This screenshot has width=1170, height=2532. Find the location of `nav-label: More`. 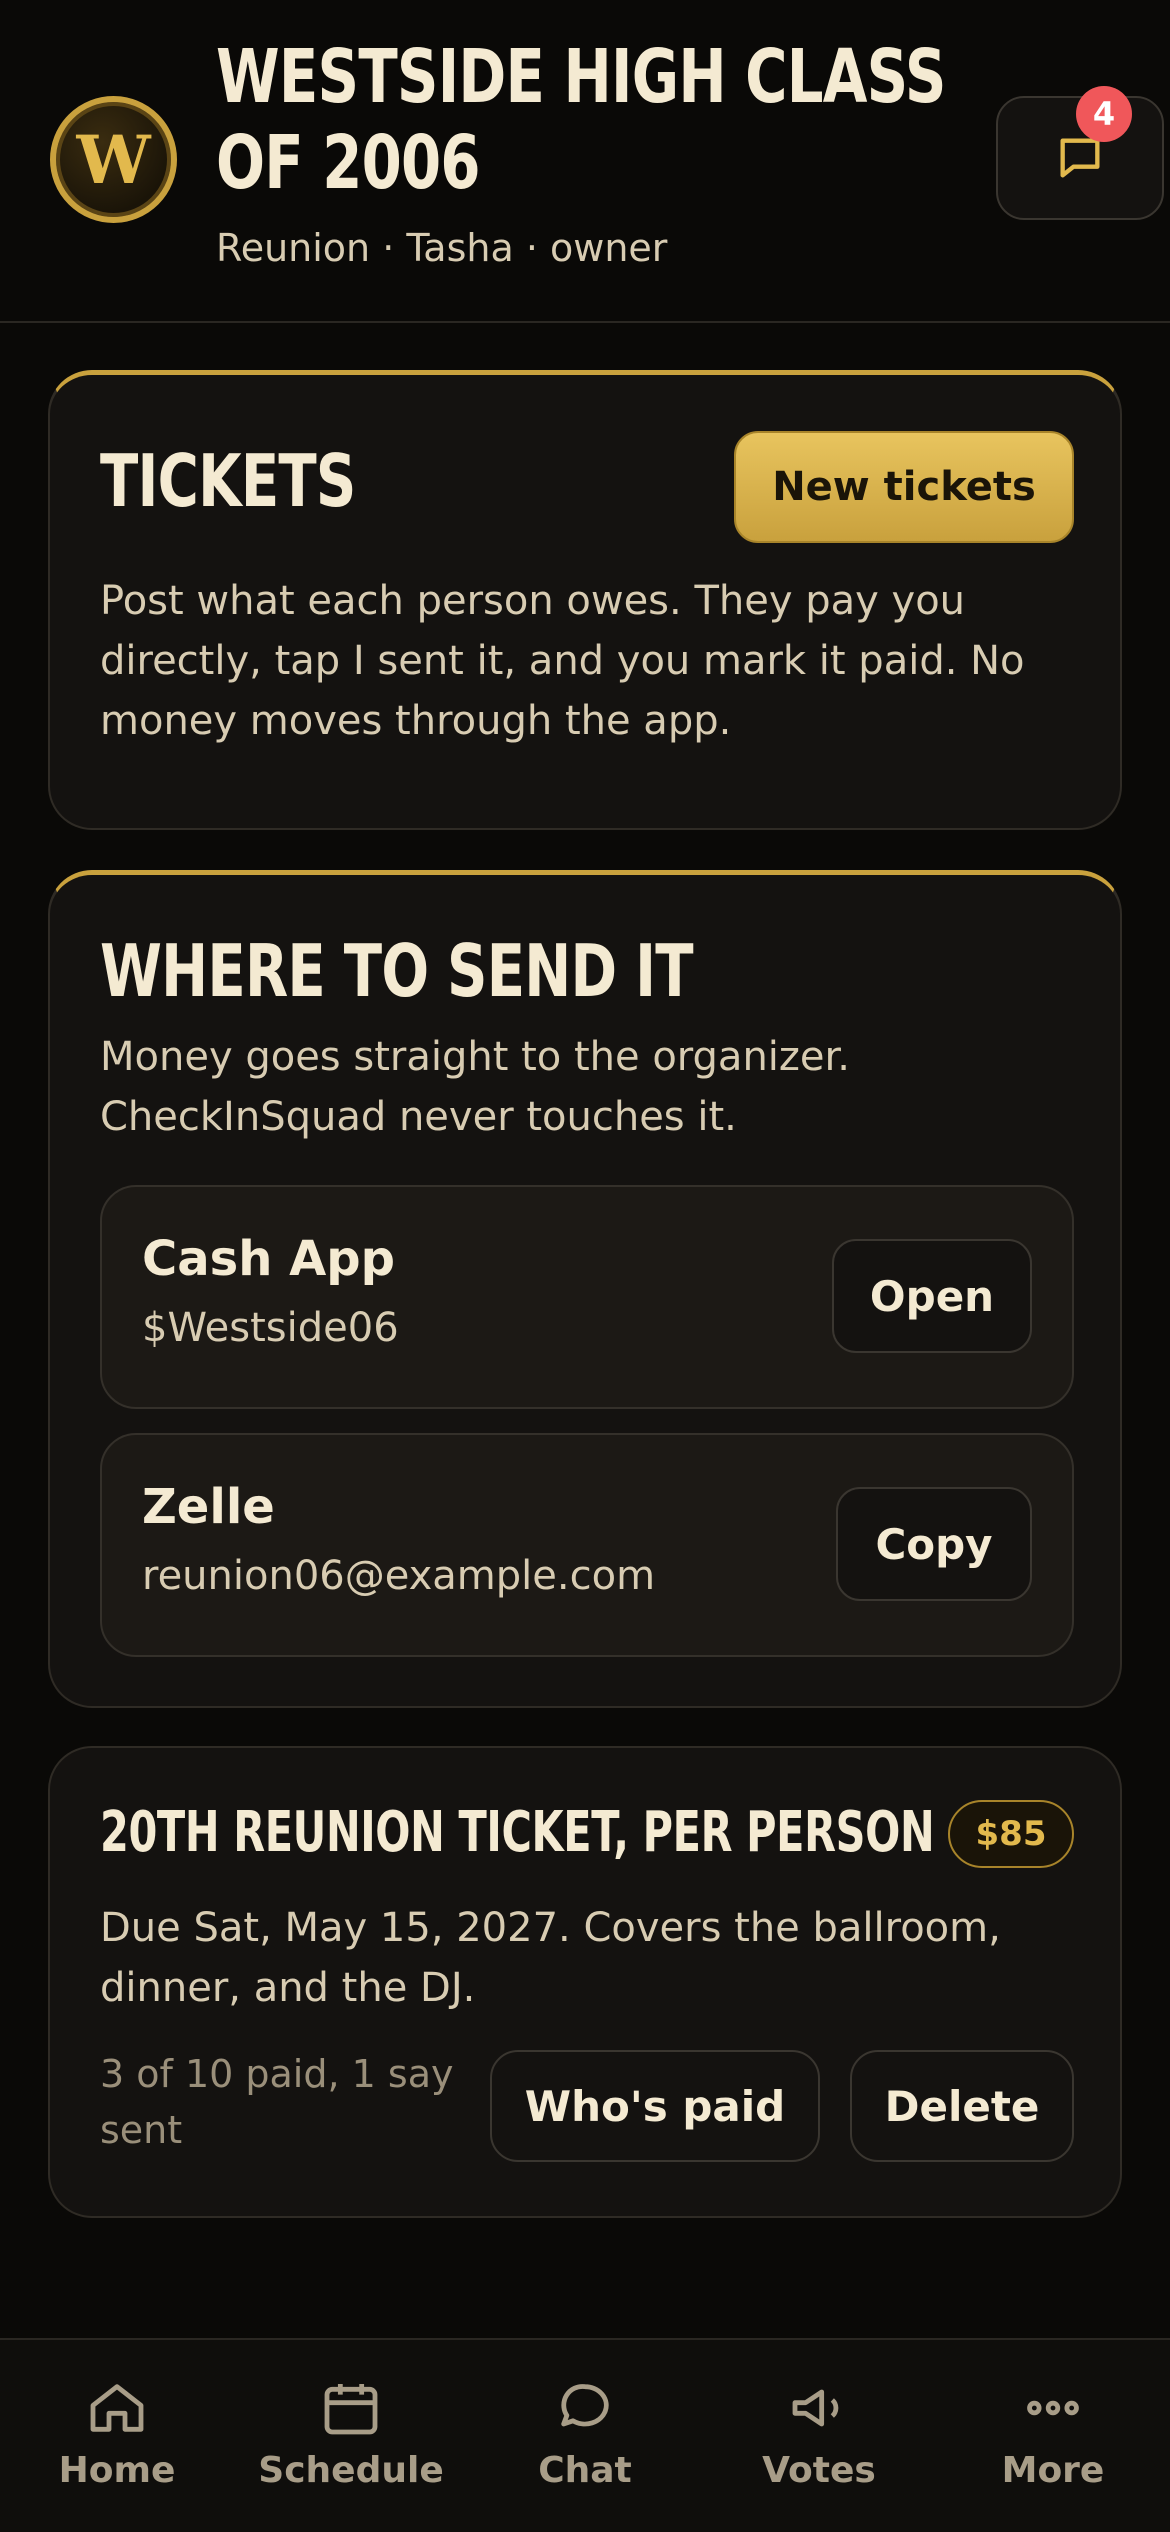

nav-label: More is located at coordinates (1053, 2470).